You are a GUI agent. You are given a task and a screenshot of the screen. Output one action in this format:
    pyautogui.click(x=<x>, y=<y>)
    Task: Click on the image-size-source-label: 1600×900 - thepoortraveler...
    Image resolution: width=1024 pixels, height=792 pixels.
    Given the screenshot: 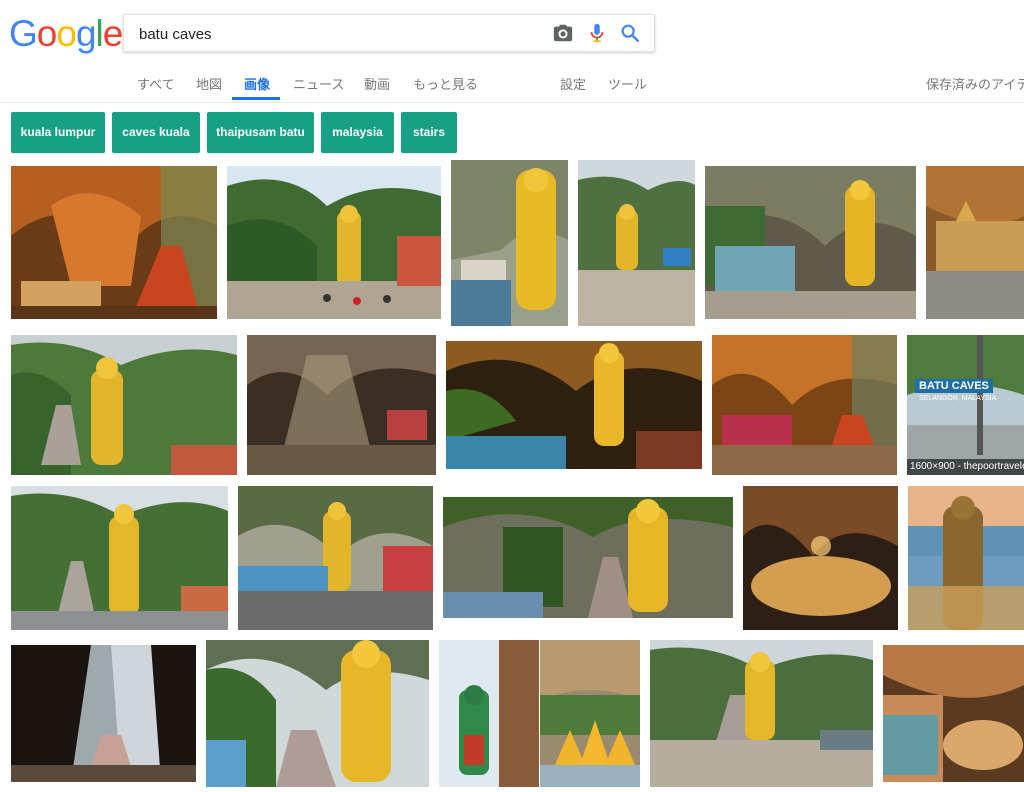 What is the action you would take?
    pyautogui.click(x=965, y=467)
    